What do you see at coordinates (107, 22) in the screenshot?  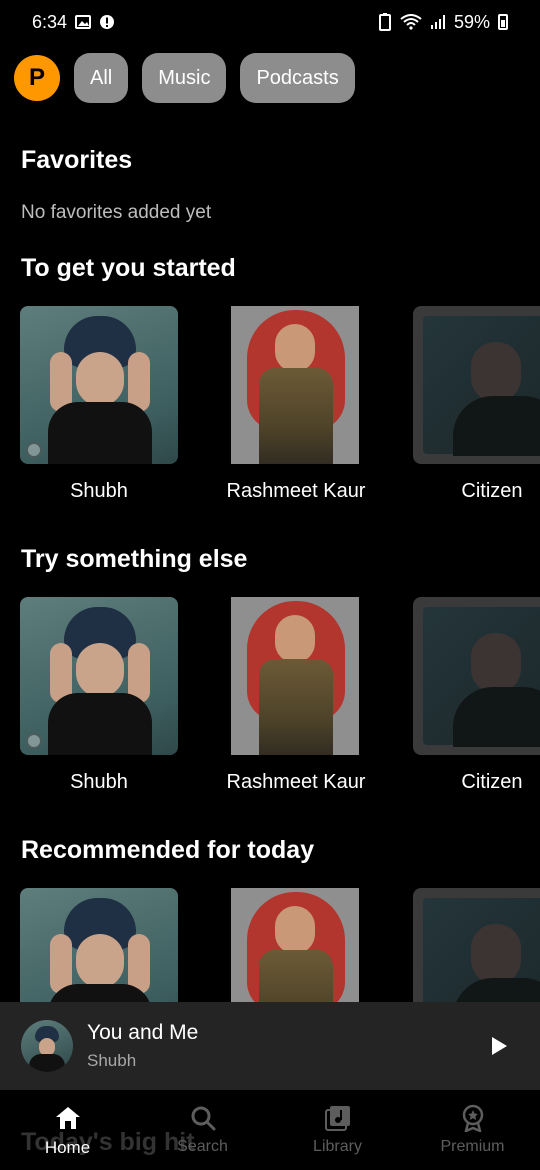 I see `alert-icon` at bounding box center [107, 22].